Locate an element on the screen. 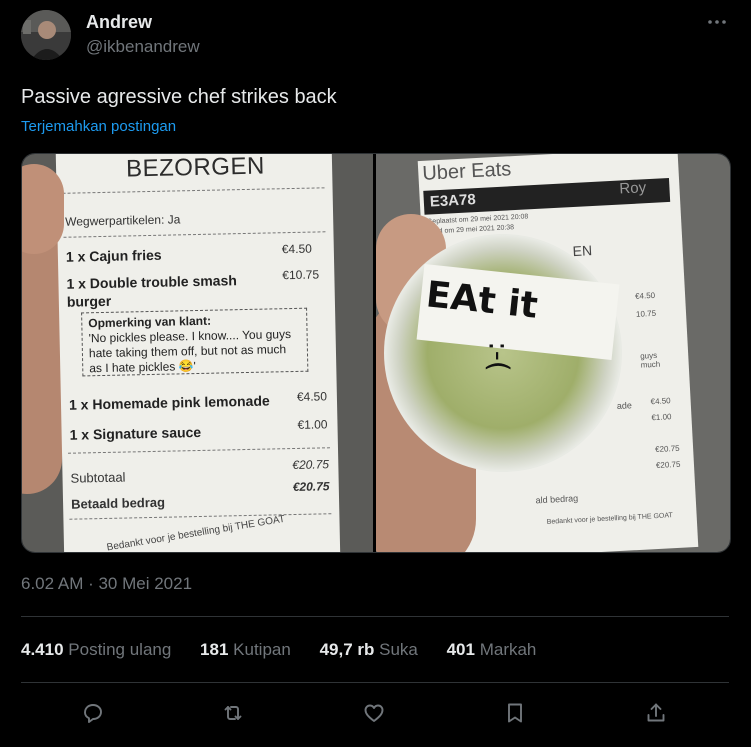 The width and height of the screenshot is (751, 747). bookmark-icon is located at coordinates (515, 713).